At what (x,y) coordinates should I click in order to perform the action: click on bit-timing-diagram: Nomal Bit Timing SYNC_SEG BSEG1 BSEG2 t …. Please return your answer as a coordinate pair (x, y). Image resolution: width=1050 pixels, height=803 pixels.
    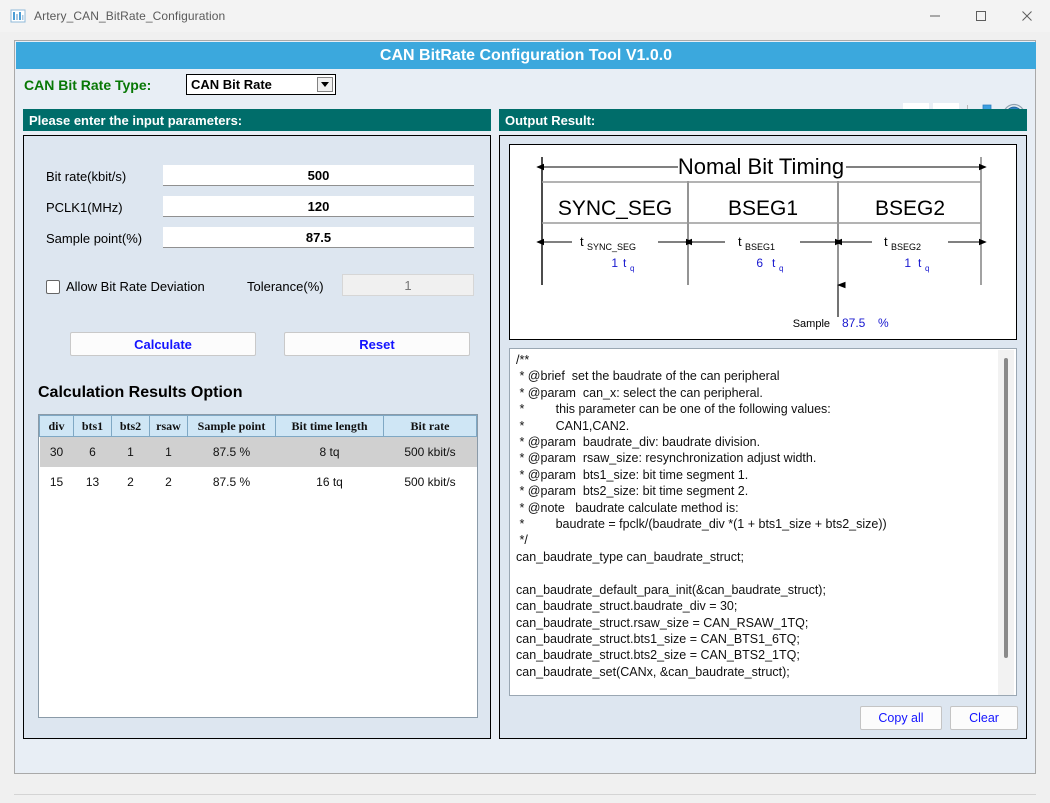
    Looking at the image, I should click on (763, 242).